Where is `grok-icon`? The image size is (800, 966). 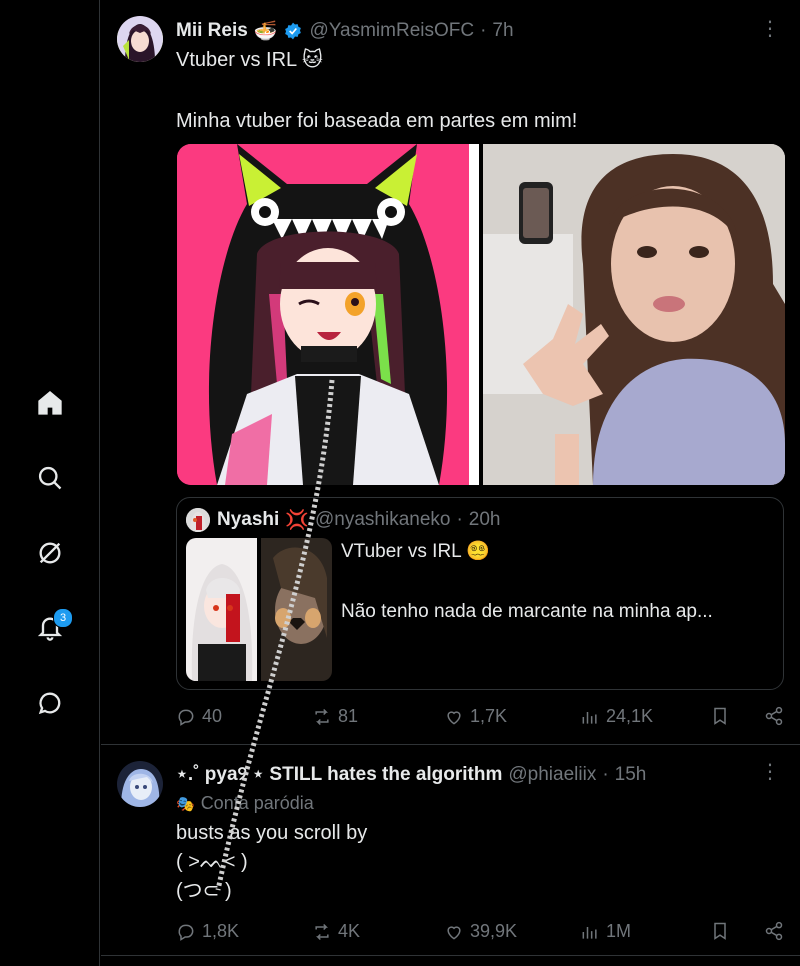 grok-icon is located at coordinates (50, 553).